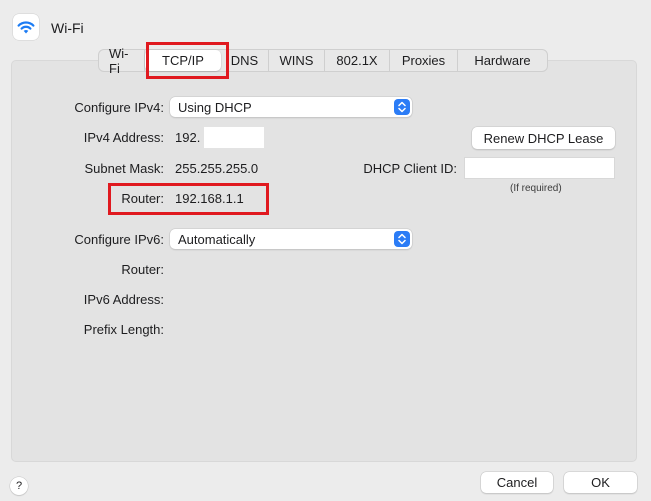  Describe the element at coordinates (536, 188) in the screenshot. I see `dhcp-client-id-note: (If required)` at that location.